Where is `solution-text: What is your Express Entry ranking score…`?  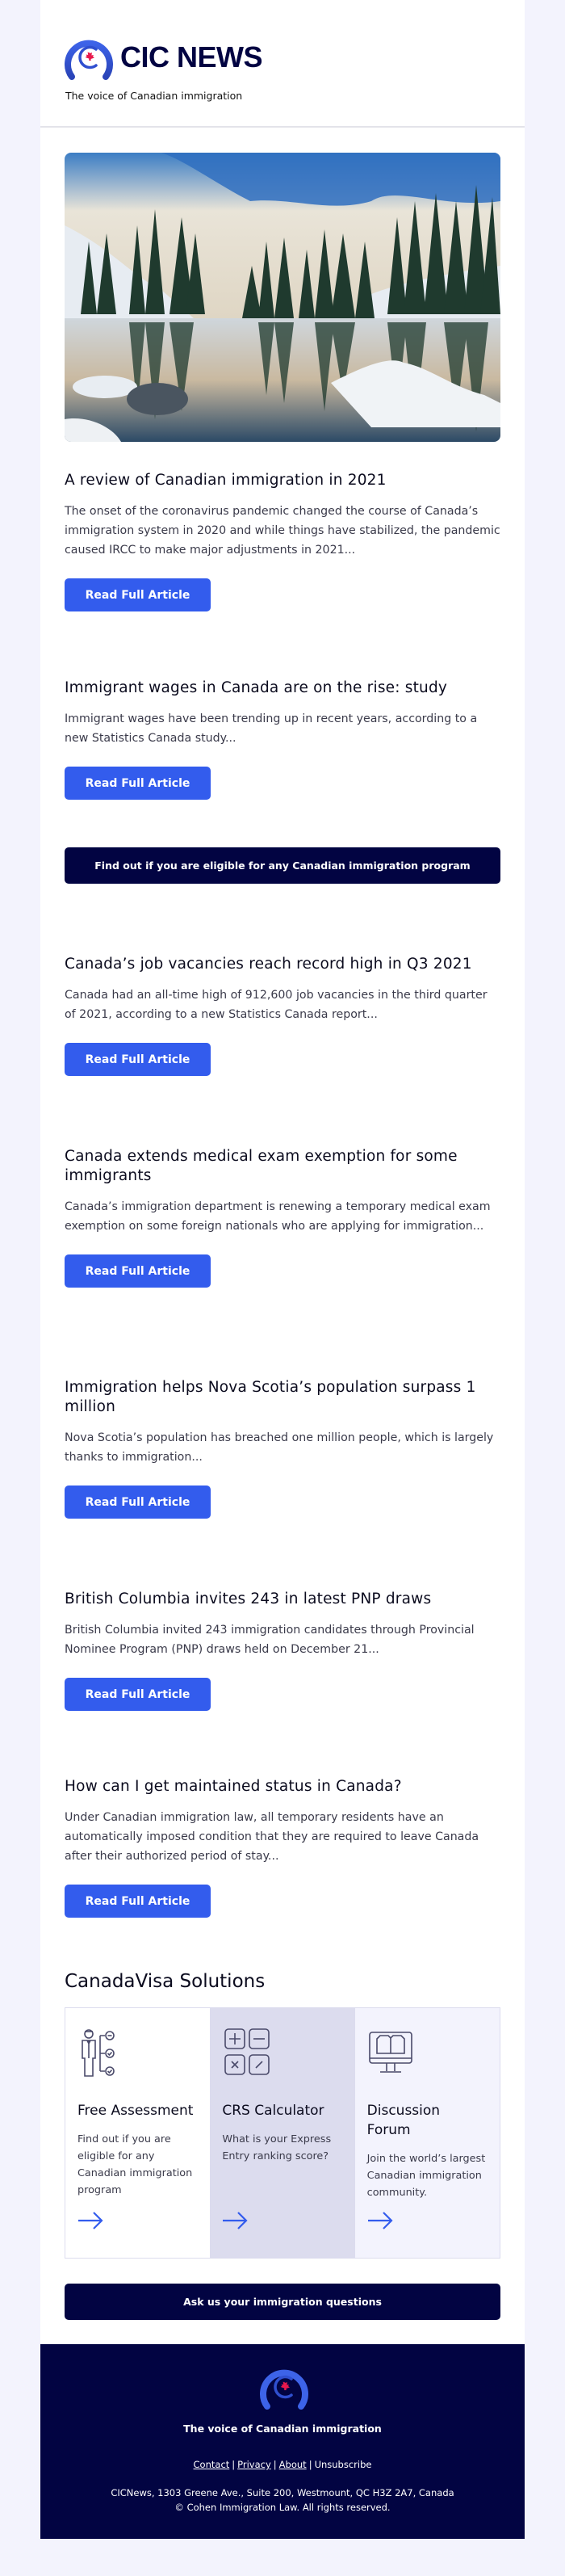 solution-text: What is your Express Entry ranking score… is located at coordinates (277, 2147).